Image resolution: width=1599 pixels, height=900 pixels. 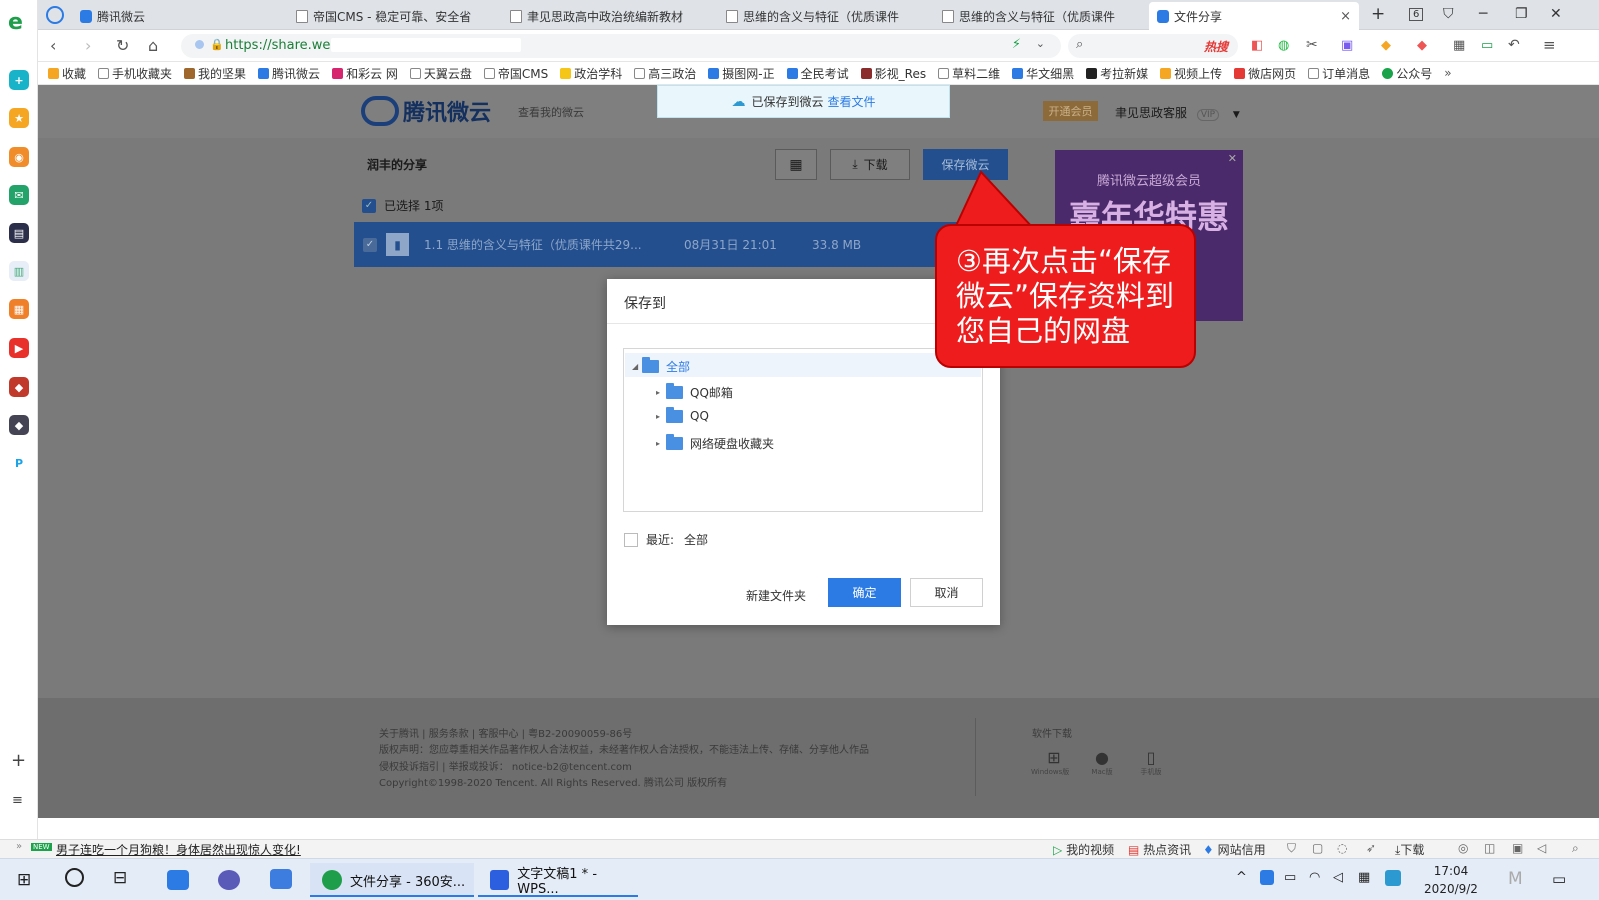 I want to click on app-icon: ▤, so click(x=19, y=233).